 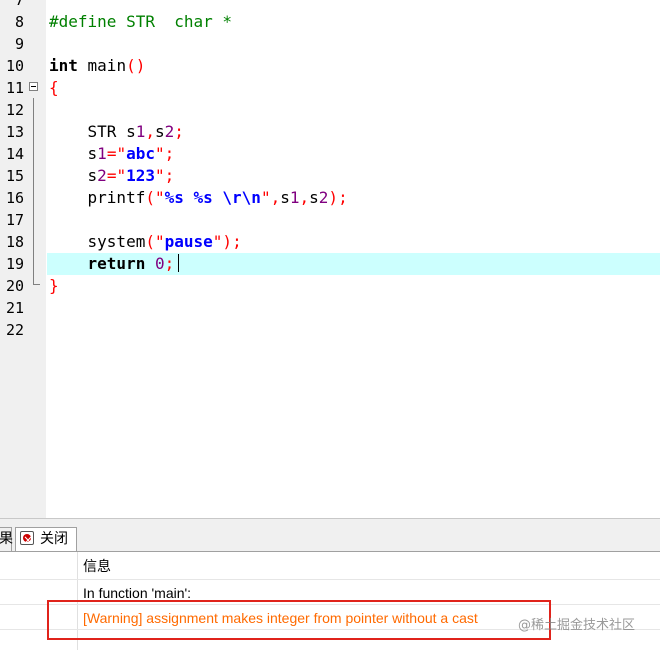 I want to click on tab-close: 关闭, so click(x=46, y=539).